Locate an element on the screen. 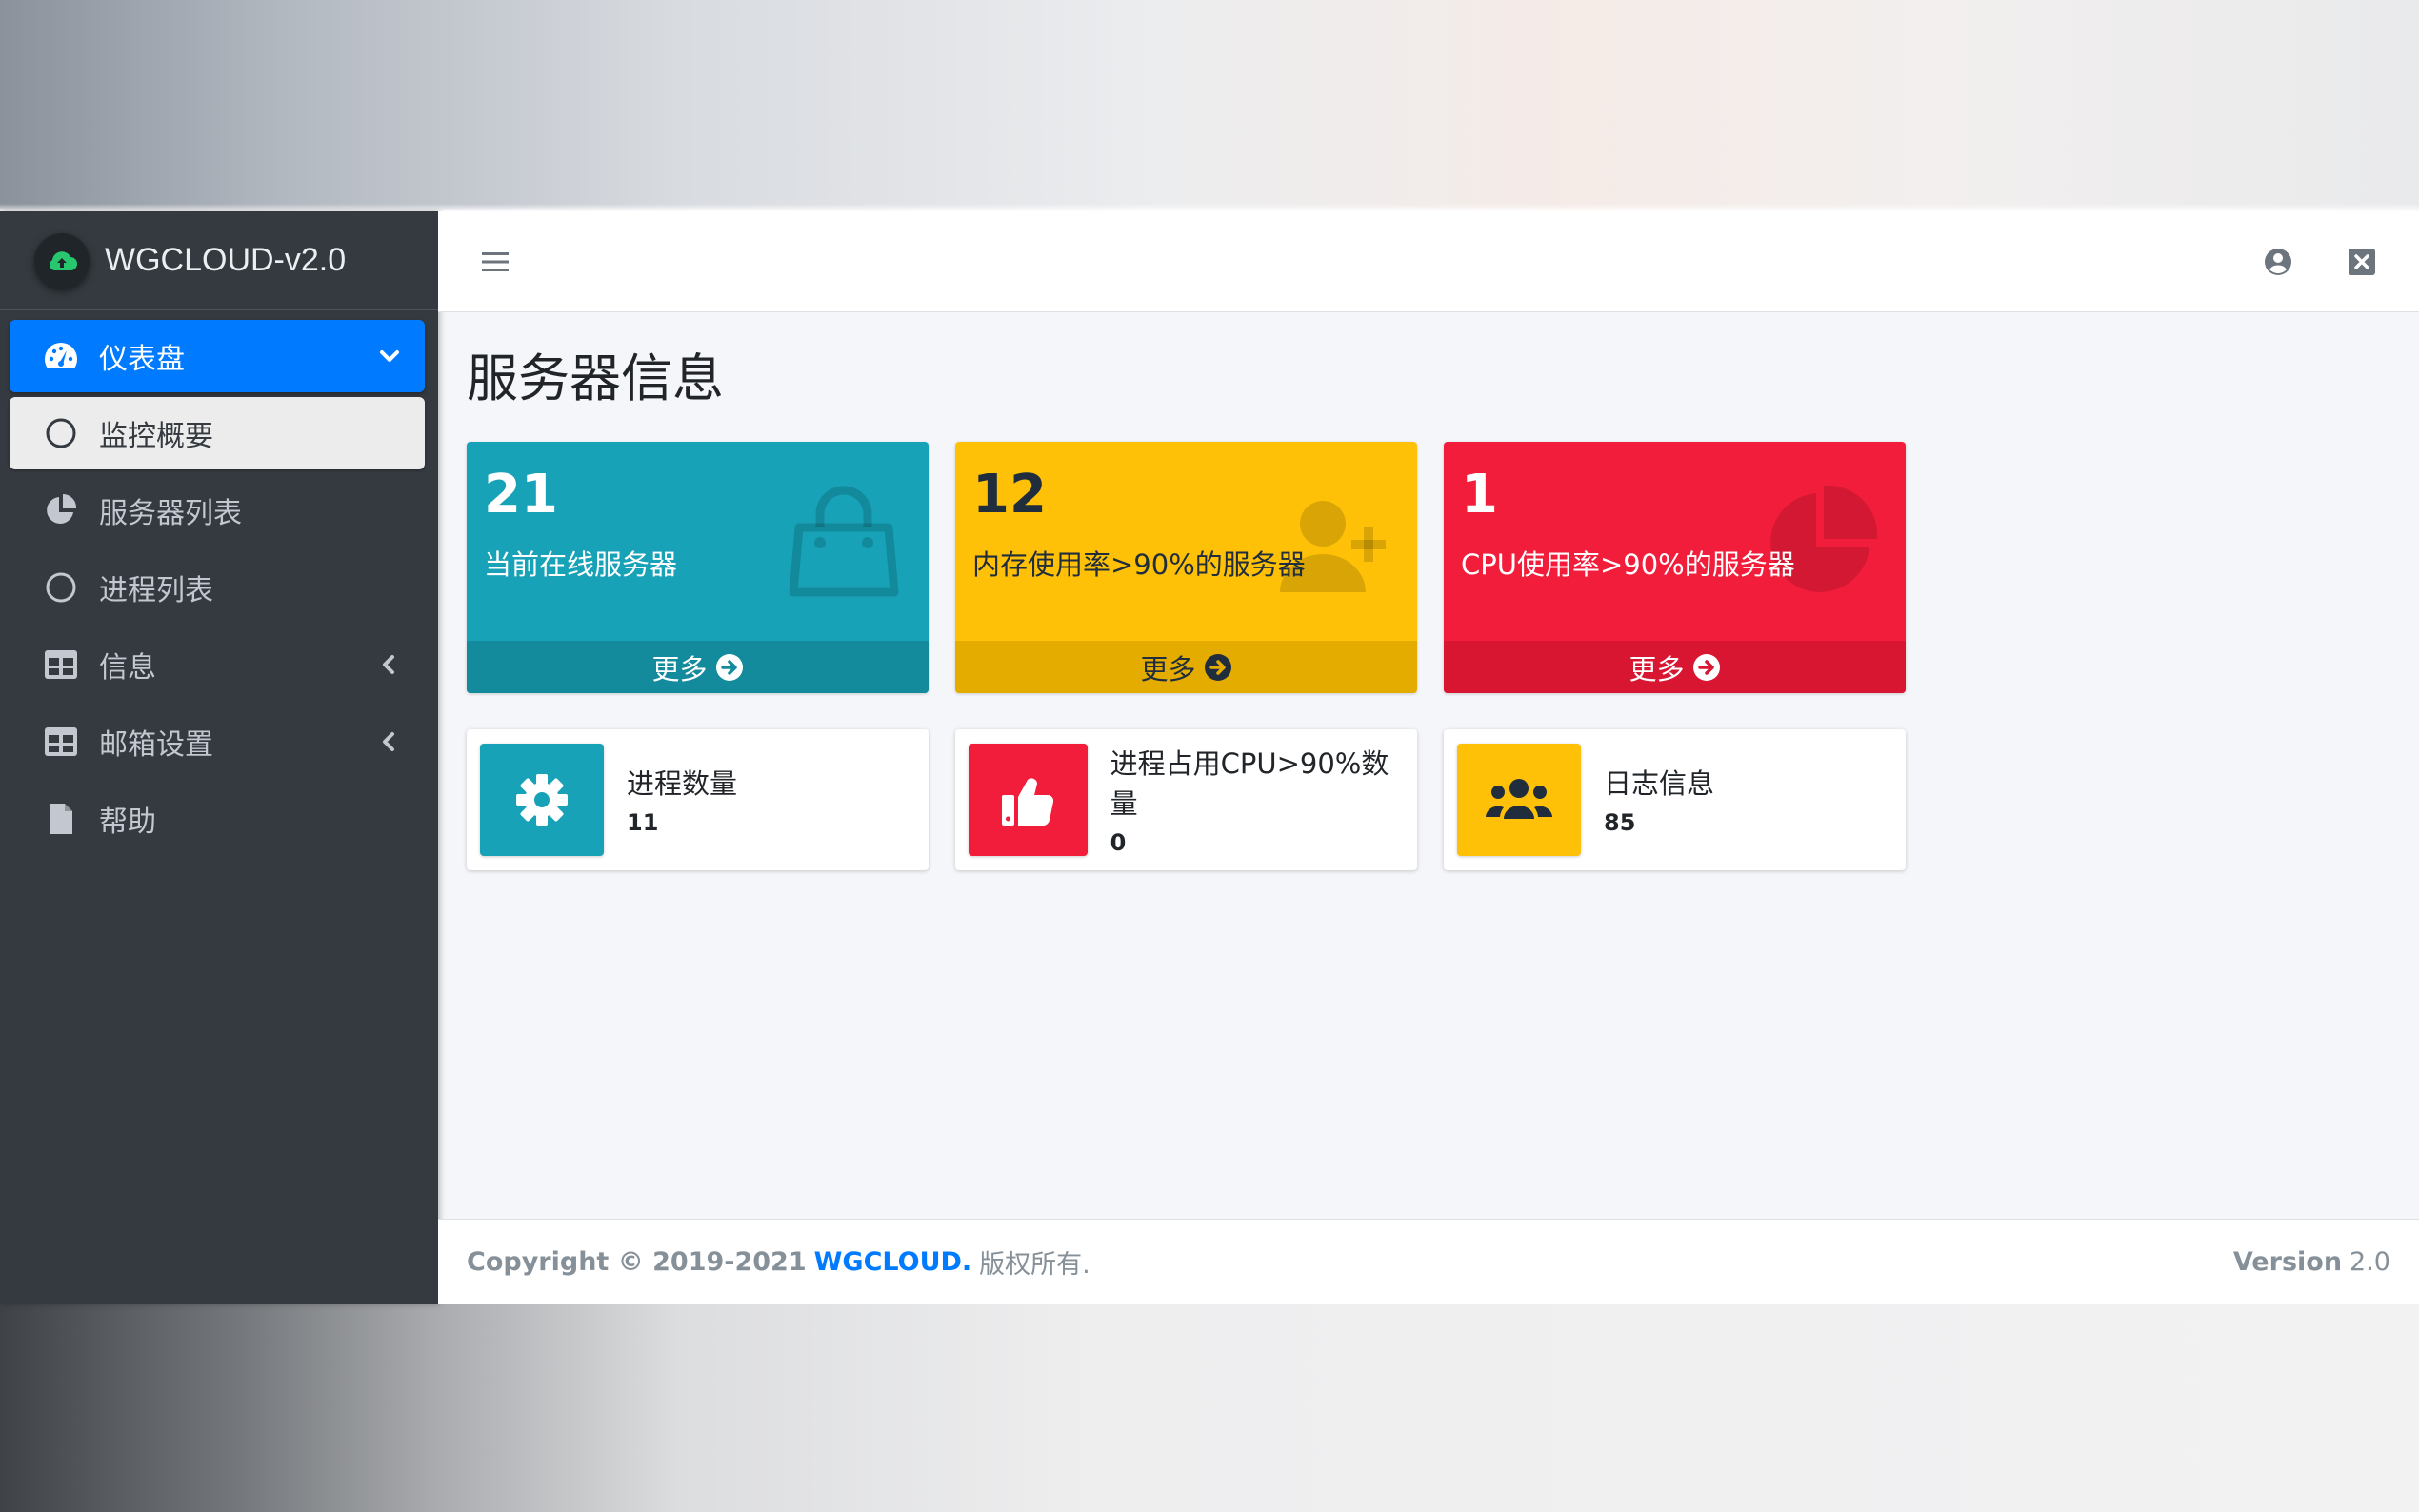 This screenshot has height=1512, width=2419. shopping-bag-icon is located at coordinates (844, 541).